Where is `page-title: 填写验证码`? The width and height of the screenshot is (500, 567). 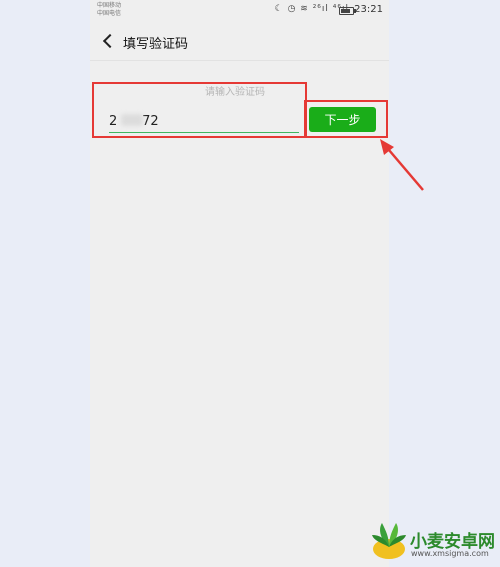
page-title: 填写验证码 is located at coordinates (156, 44).